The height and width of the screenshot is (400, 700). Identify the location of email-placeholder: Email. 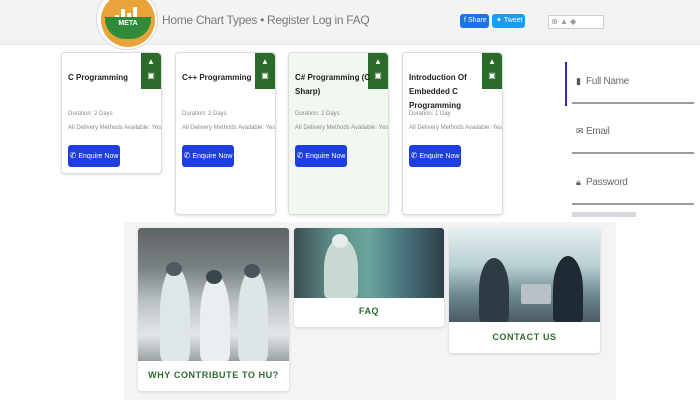
(598, 131).